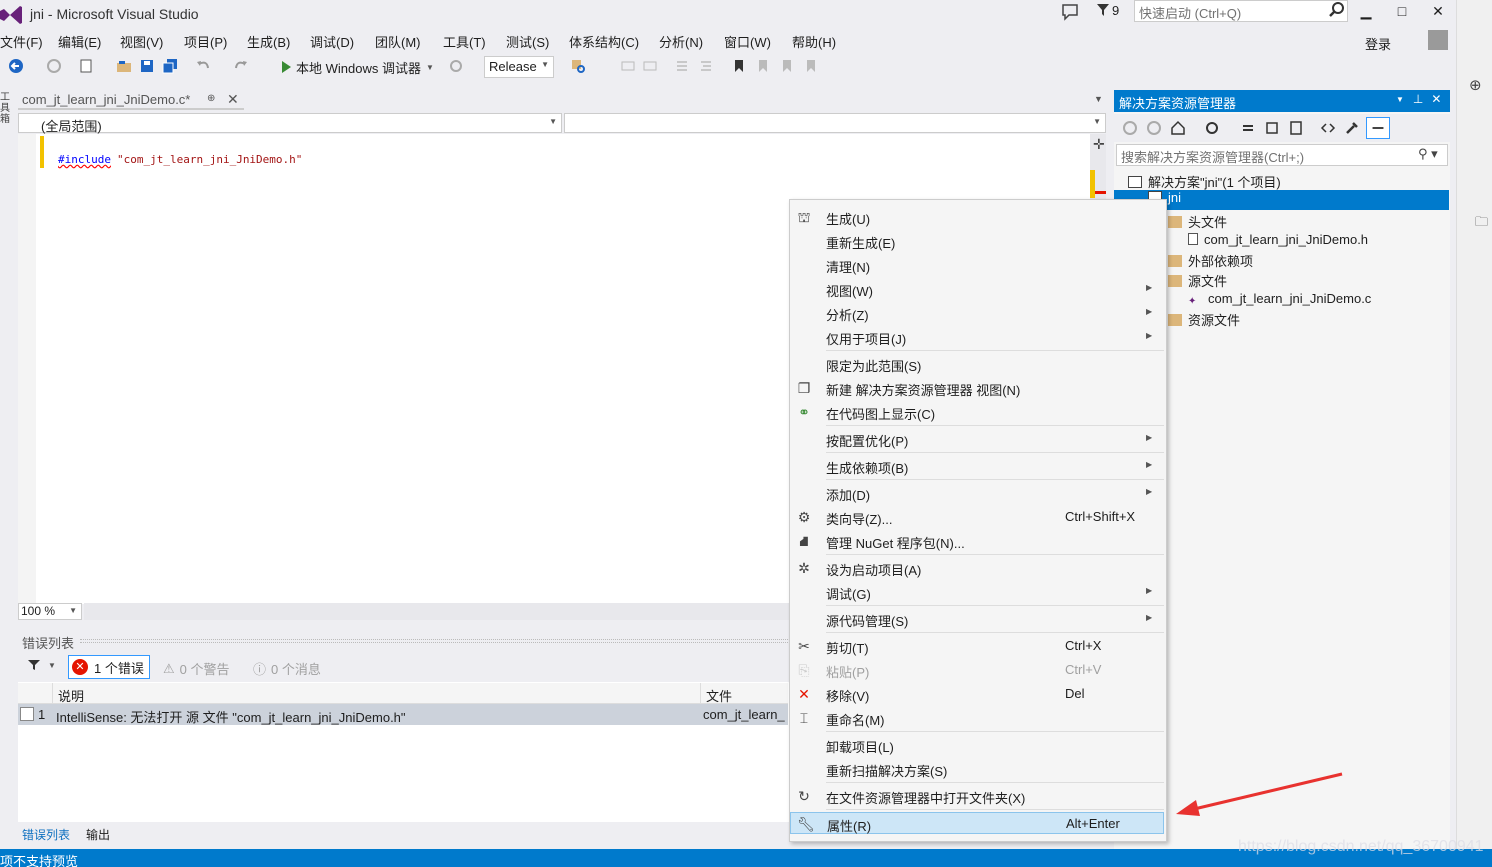 This screenshot has width=1492, height=867. I want to click on menu-item-clean: 清理(N), so click(977, 265).